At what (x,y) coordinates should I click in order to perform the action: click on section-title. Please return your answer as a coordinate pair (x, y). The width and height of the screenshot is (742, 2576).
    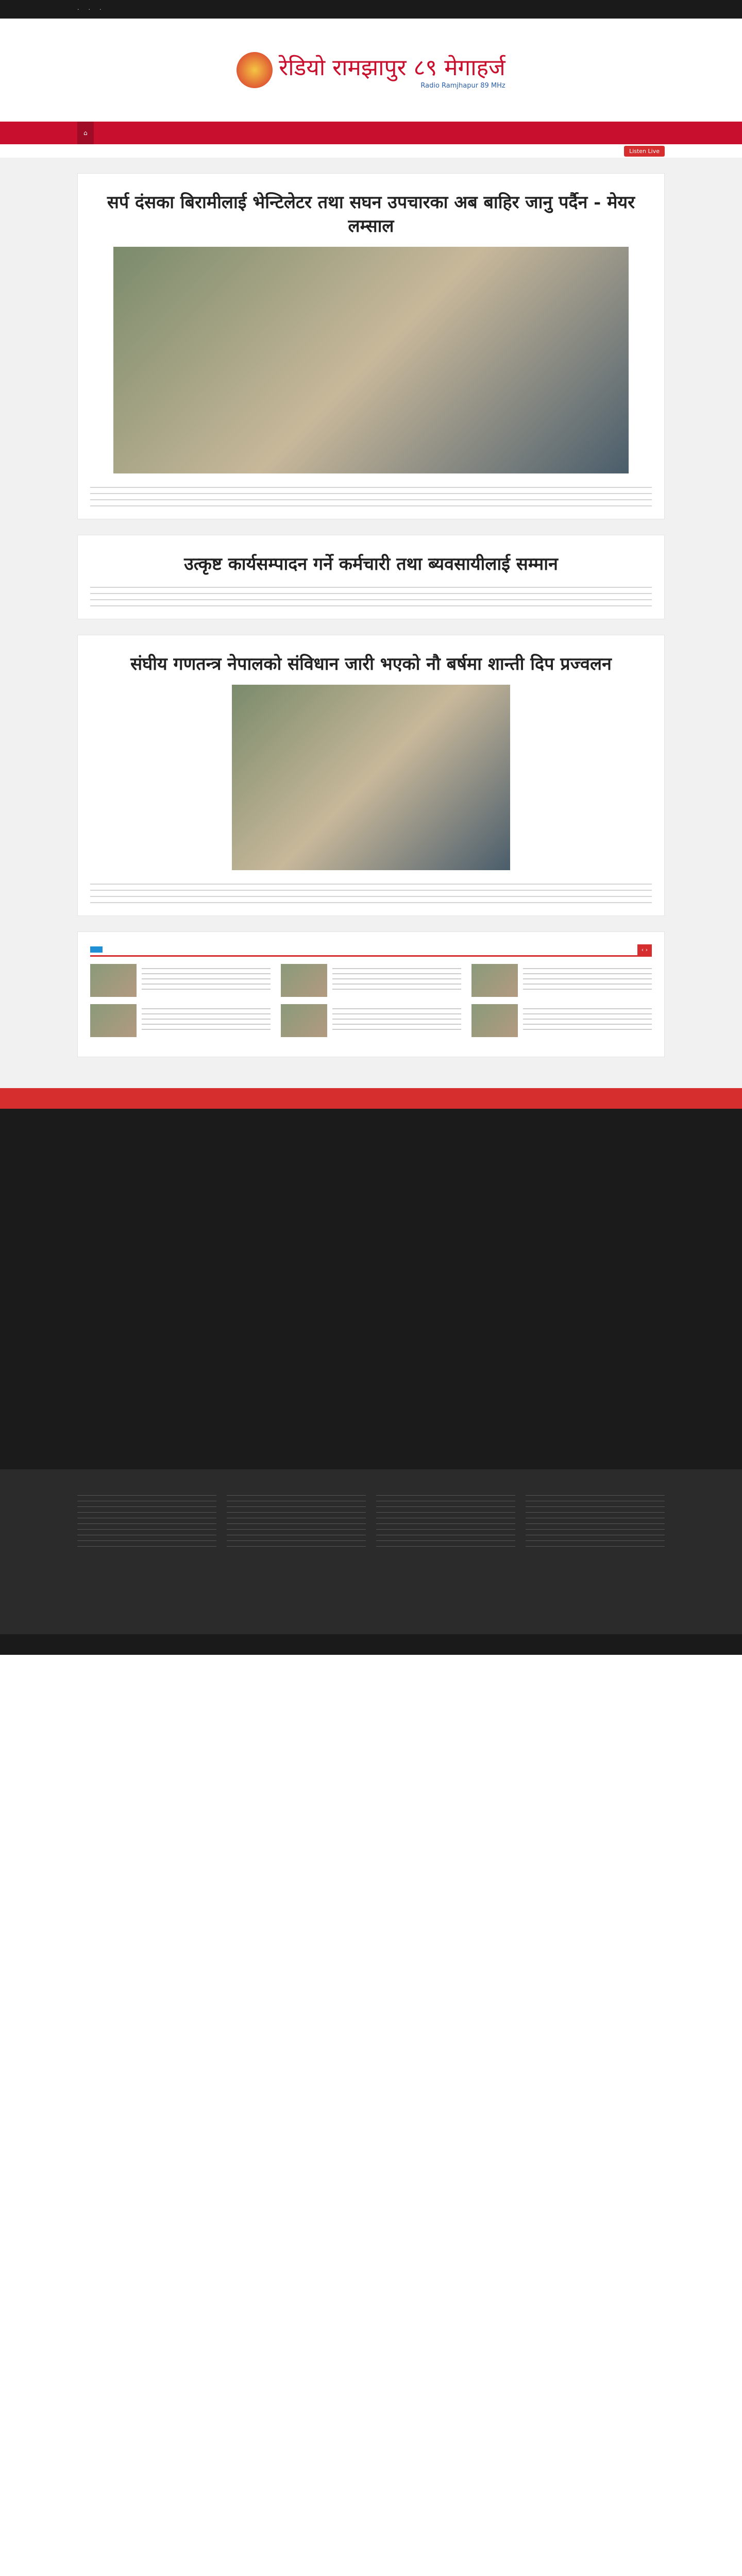
    Looking at the image, I should click on (96, 949).